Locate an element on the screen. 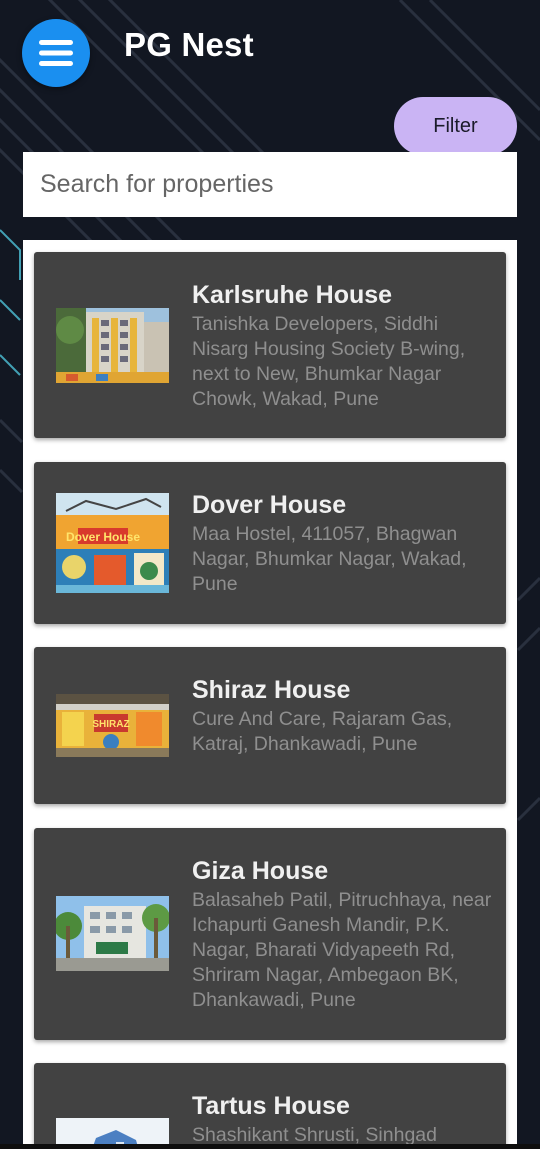 This screenshot has height=1149, width=540. image-sign-text: Dover House is located at coordinates (103, 537).